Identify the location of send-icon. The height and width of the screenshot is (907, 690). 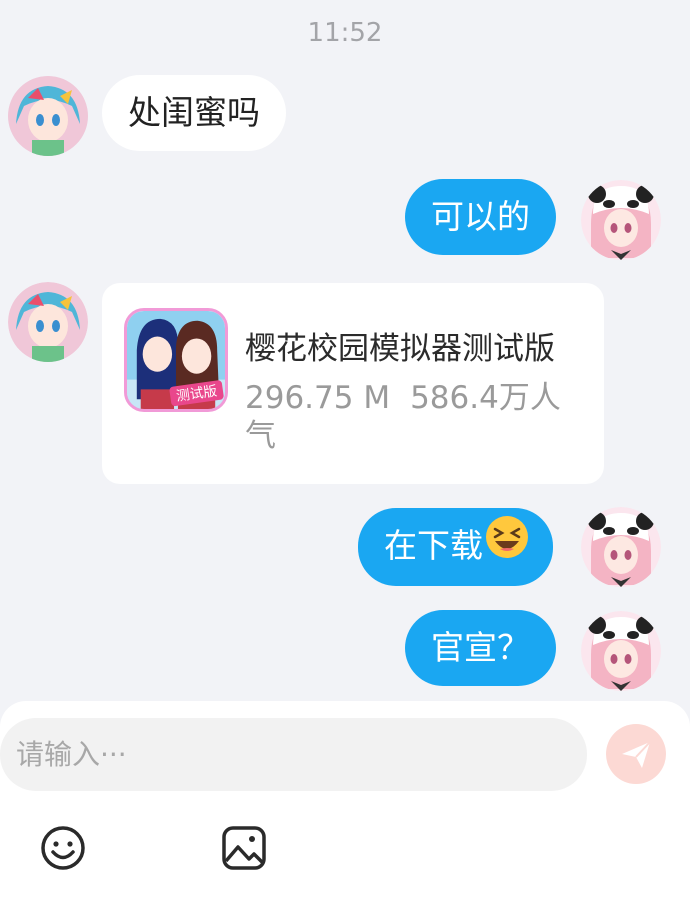
(636, 754).